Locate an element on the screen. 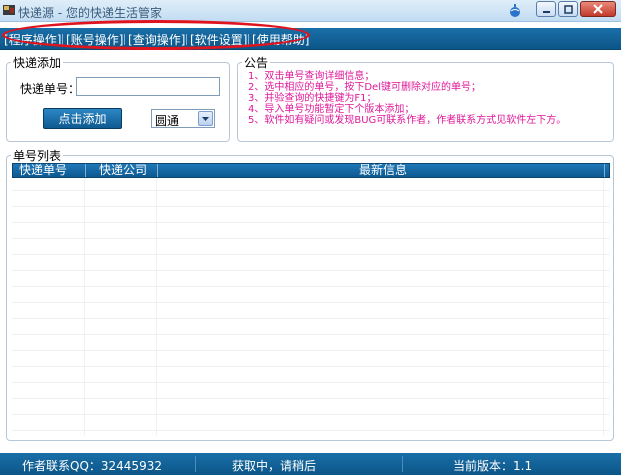 Image resolution: width=621 pixels, height=475 pixels. author-contact: 作者联系QQ：32445932 is located at coordinates (92, 466).